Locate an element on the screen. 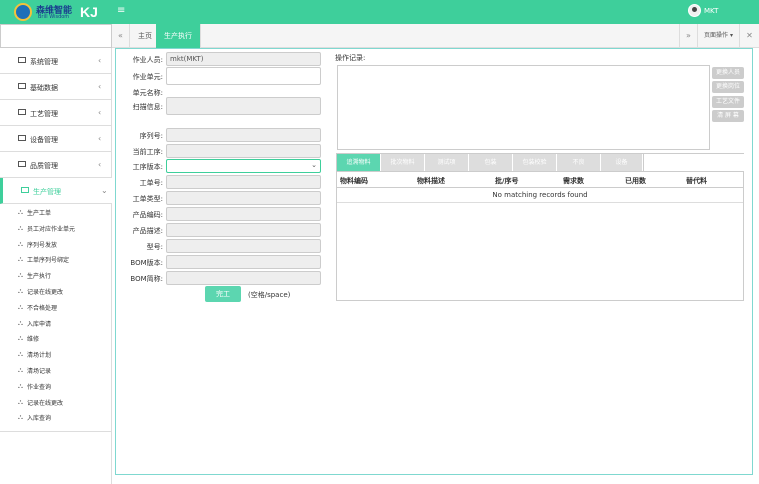  submenu-item: ⛬ 不合格处理 is located at coordinates (56, 307).